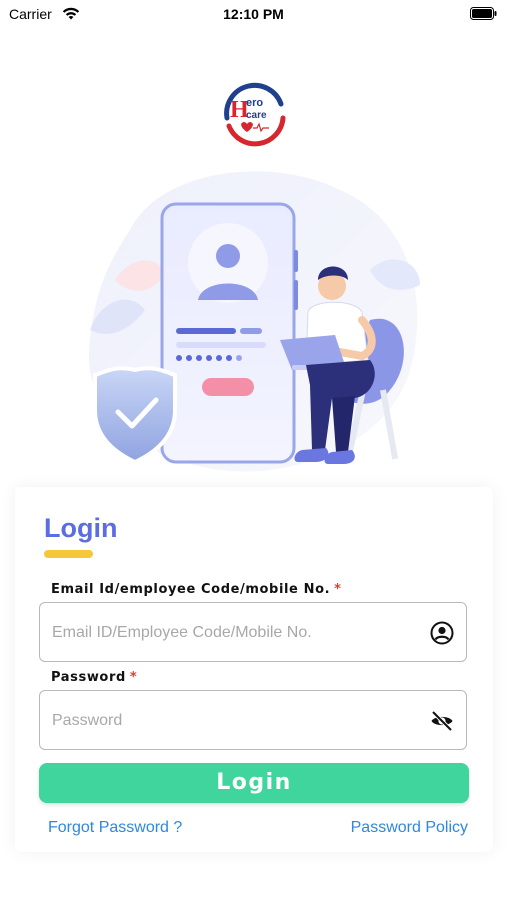 The height and width of the screenshot is (900, 507). I want to click on email-field, so click(253, 632).